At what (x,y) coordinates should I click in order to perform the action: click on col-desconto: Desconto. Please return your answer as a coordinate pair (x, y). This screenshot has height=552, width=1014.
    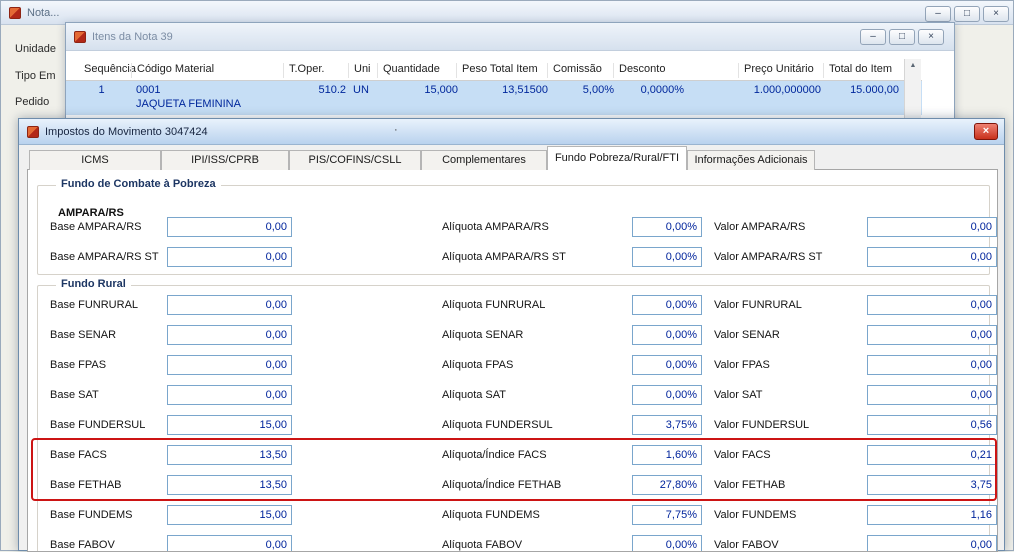
    Looking at the image, I should click on (639, 70).